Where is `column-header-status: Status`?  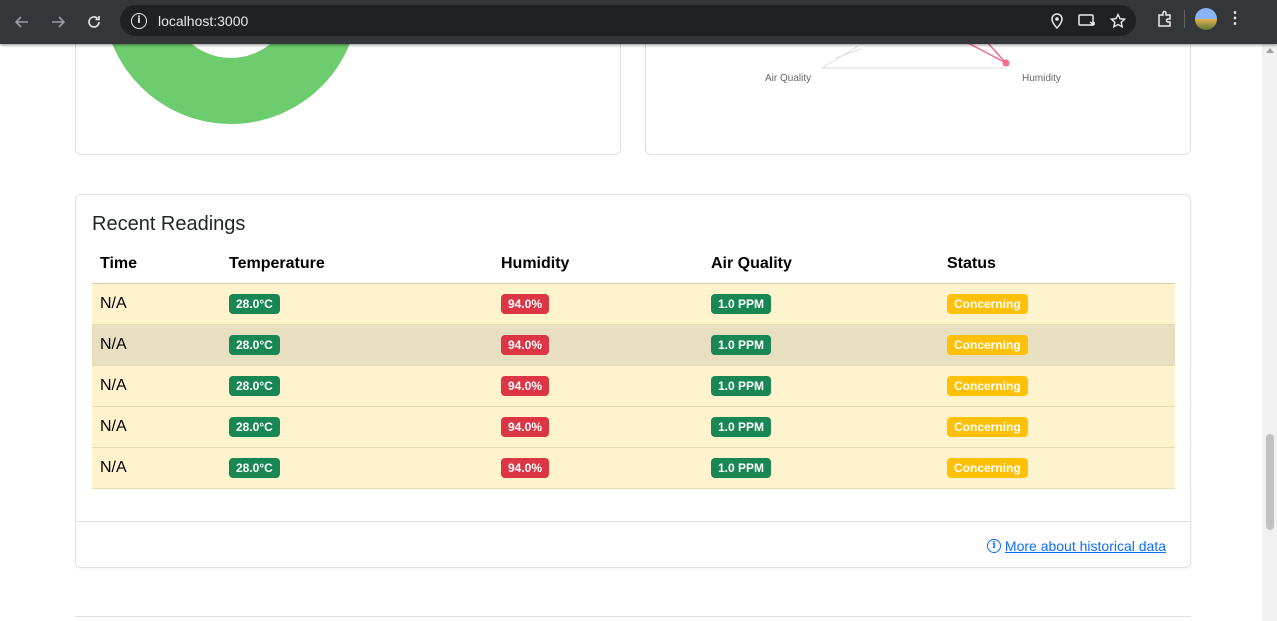 column-header-status: Status is located at coordinates (1057, 265).